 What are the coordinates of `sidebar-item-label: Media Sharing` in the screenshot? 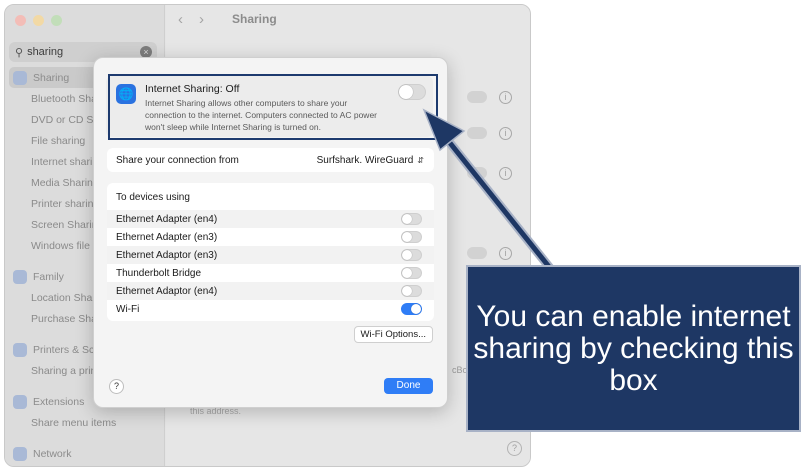 It's located at (65, 182).